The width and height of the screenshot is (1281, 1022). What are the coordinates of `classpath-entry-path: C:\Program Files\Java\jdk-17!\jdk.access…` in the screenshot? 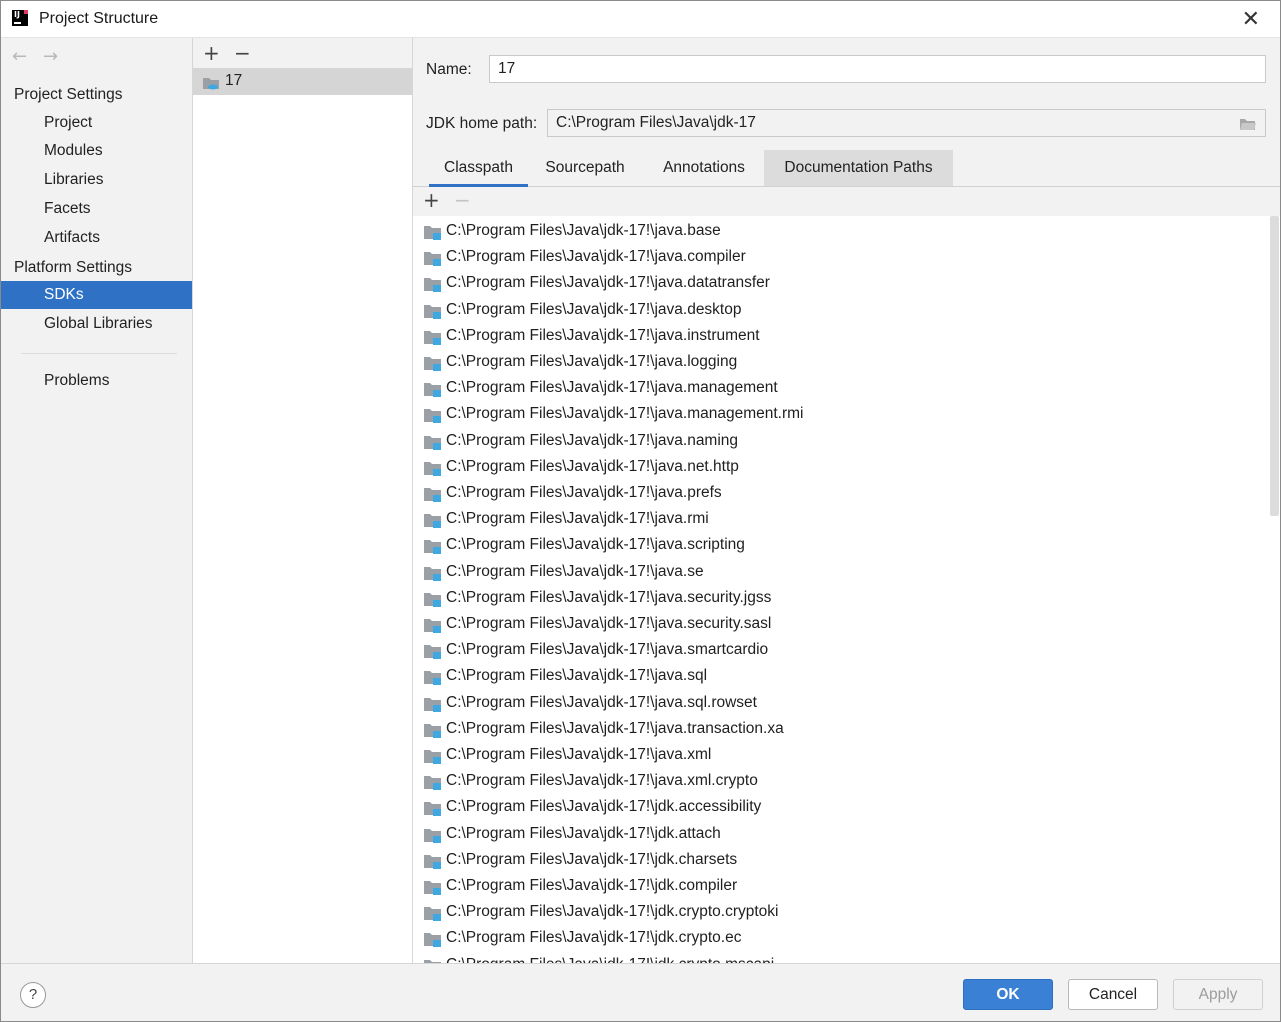 It's located at (604, 807).